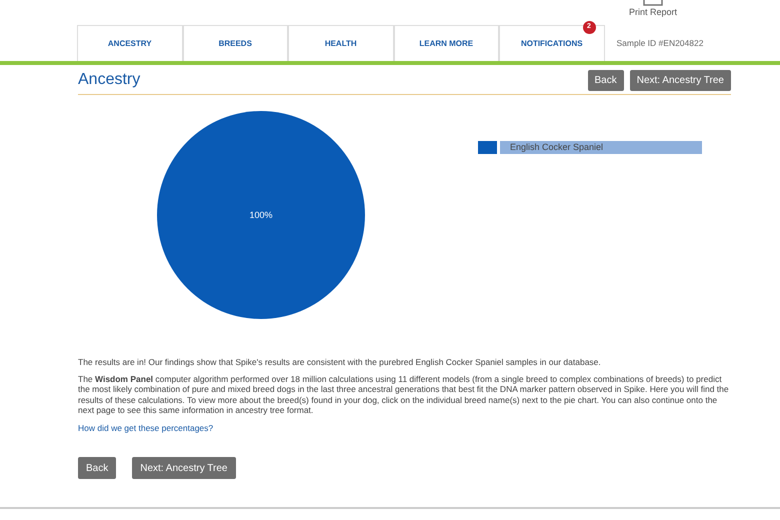  Describe the element at coordinates (146, 428) in the screenshot. I see `help-link: How did we get these percentages?` at that location.